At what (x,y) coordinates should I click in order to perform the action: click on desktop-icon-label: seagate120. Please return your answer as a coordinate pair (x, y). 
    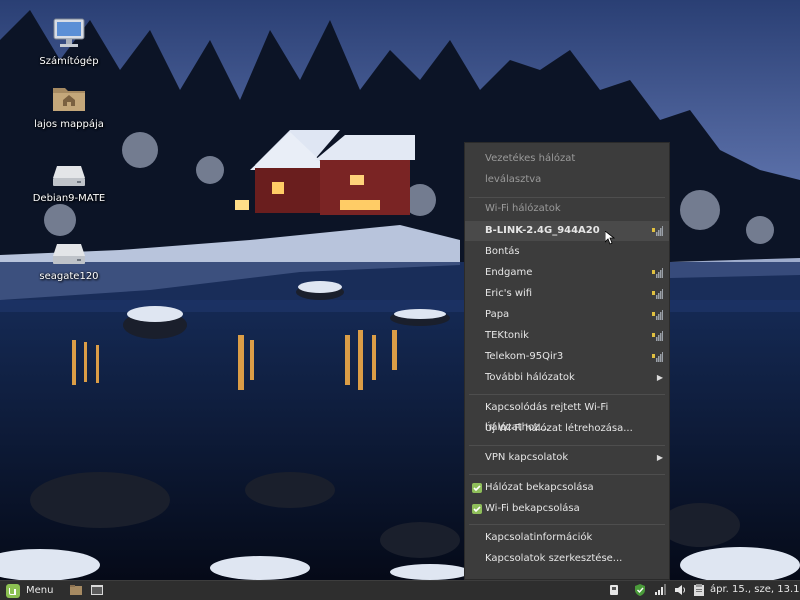
    Looking at the image, I should click on (69, 276).